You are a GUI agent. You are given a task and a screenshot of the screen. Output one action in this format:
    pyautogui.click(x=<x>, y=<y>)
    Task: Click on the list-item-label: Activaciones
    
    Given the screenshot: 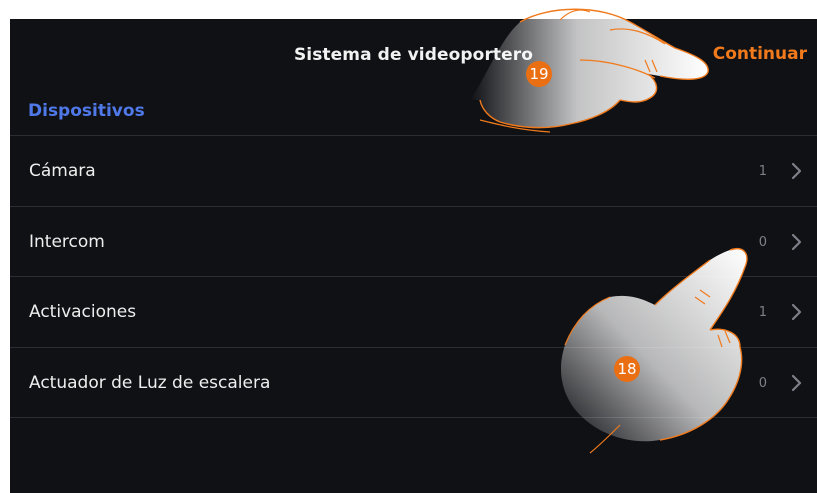 What is the action you would take?
    pyautogui.click(x=83, y=312)
    